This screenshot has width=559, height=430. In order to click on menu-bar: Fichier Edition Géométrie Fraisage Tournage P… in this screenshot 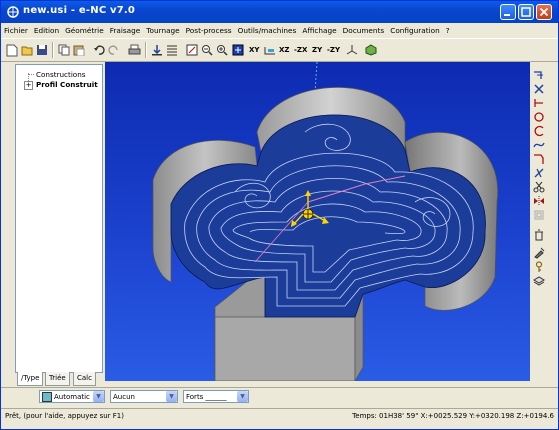, I will do `click(279, 30)`.